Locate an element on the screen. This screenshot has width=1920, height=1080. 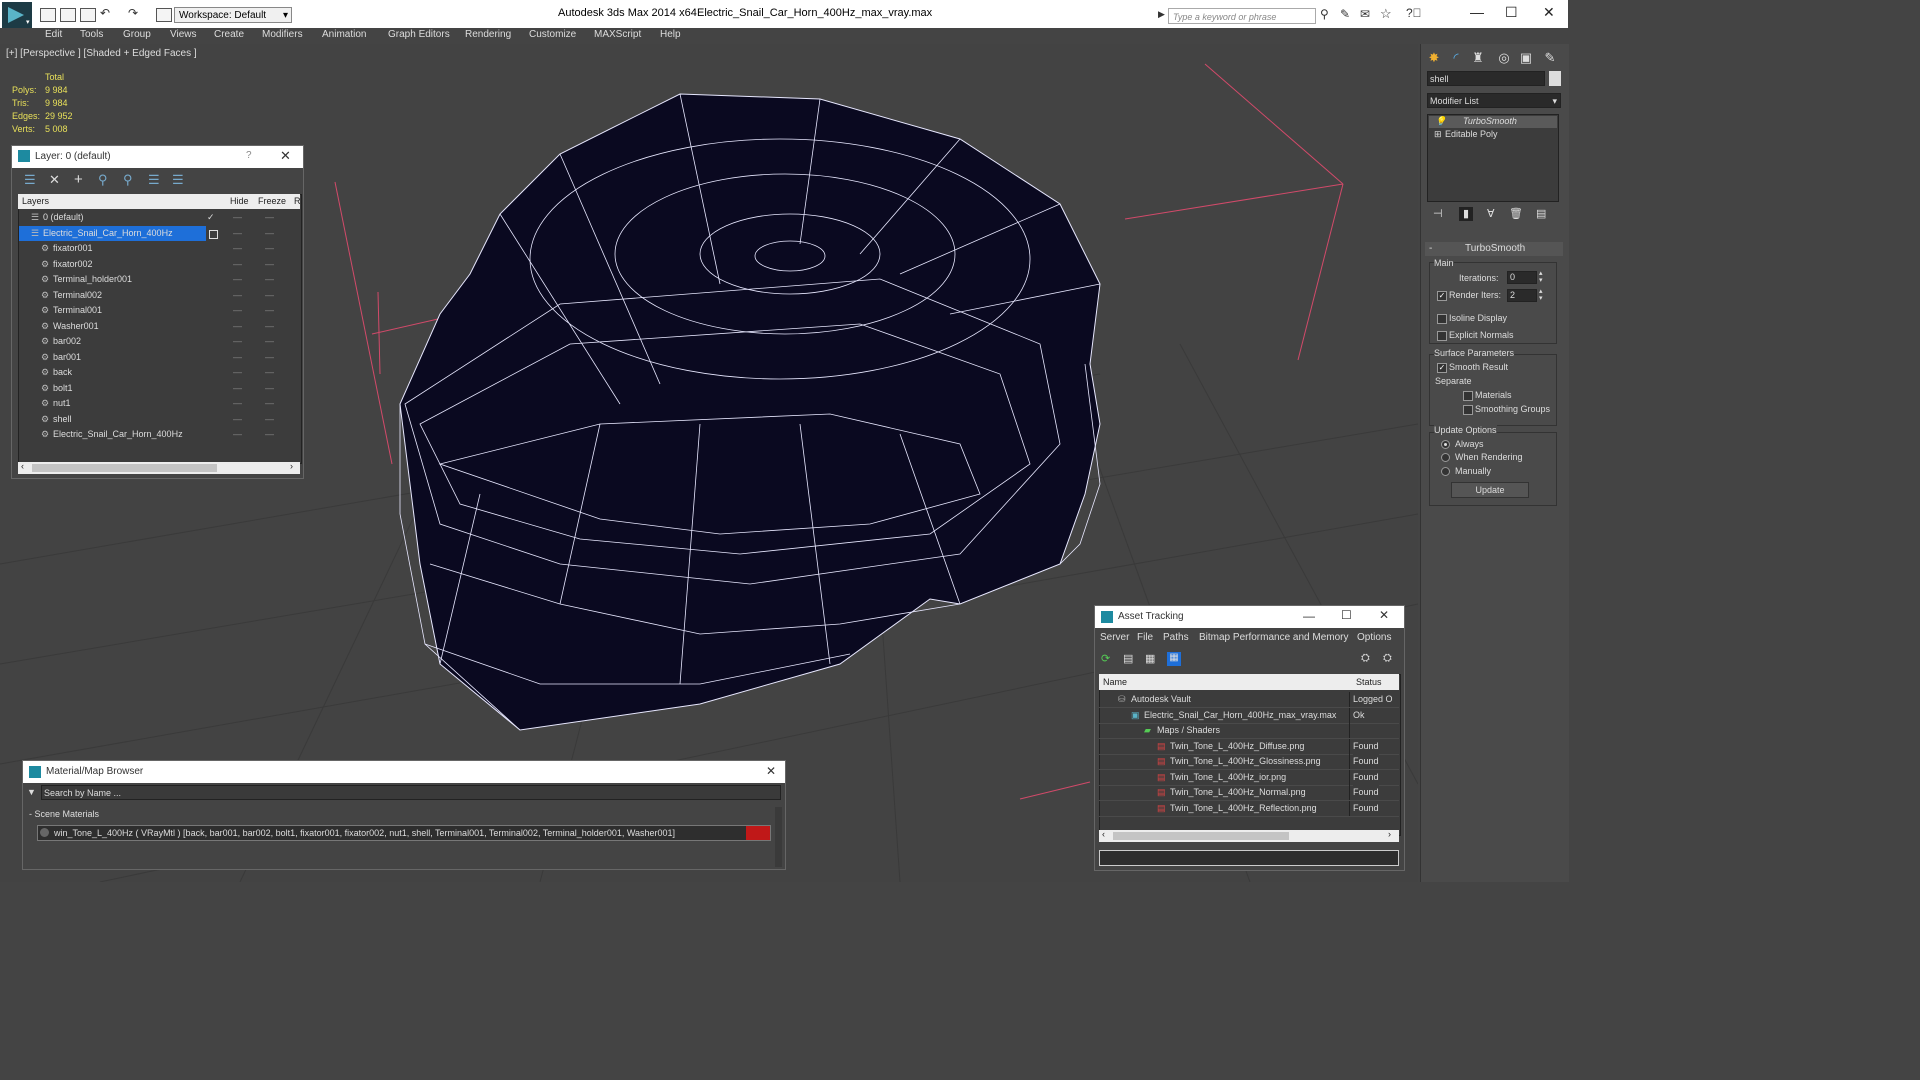
horizontal-scrollbar: ‹ › is located at coordinates (159, 467).